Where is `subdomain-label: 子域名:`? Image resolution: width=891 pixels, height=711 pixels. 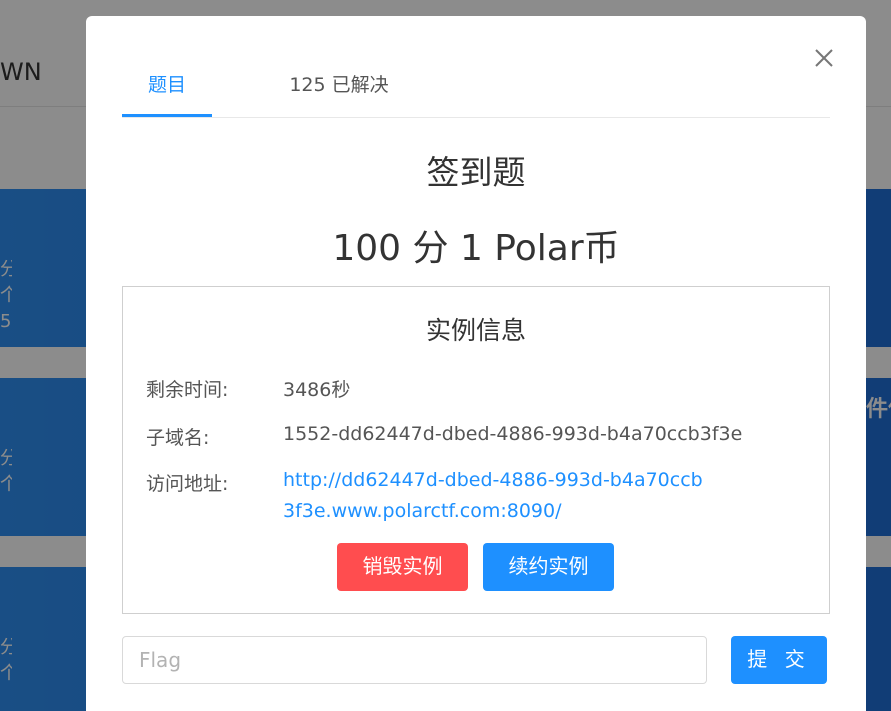 subdomain-label: 子域名: is located at coordinates (178, 438).